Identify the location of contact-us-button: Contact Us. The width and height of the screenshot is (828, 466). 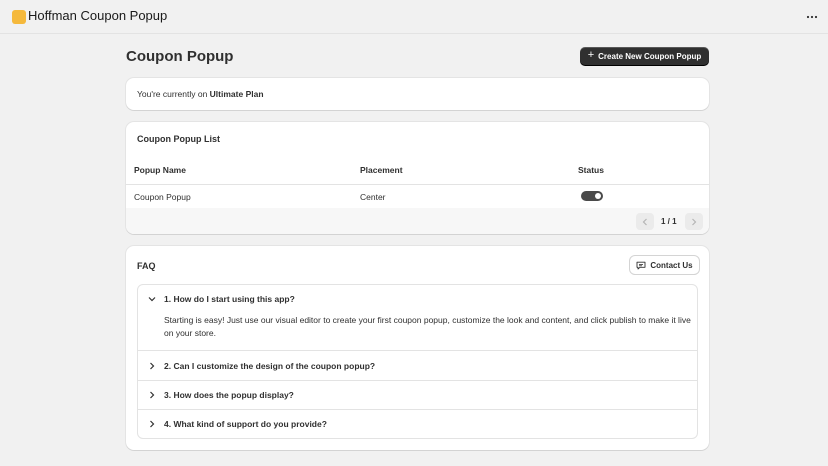
(664, 265).